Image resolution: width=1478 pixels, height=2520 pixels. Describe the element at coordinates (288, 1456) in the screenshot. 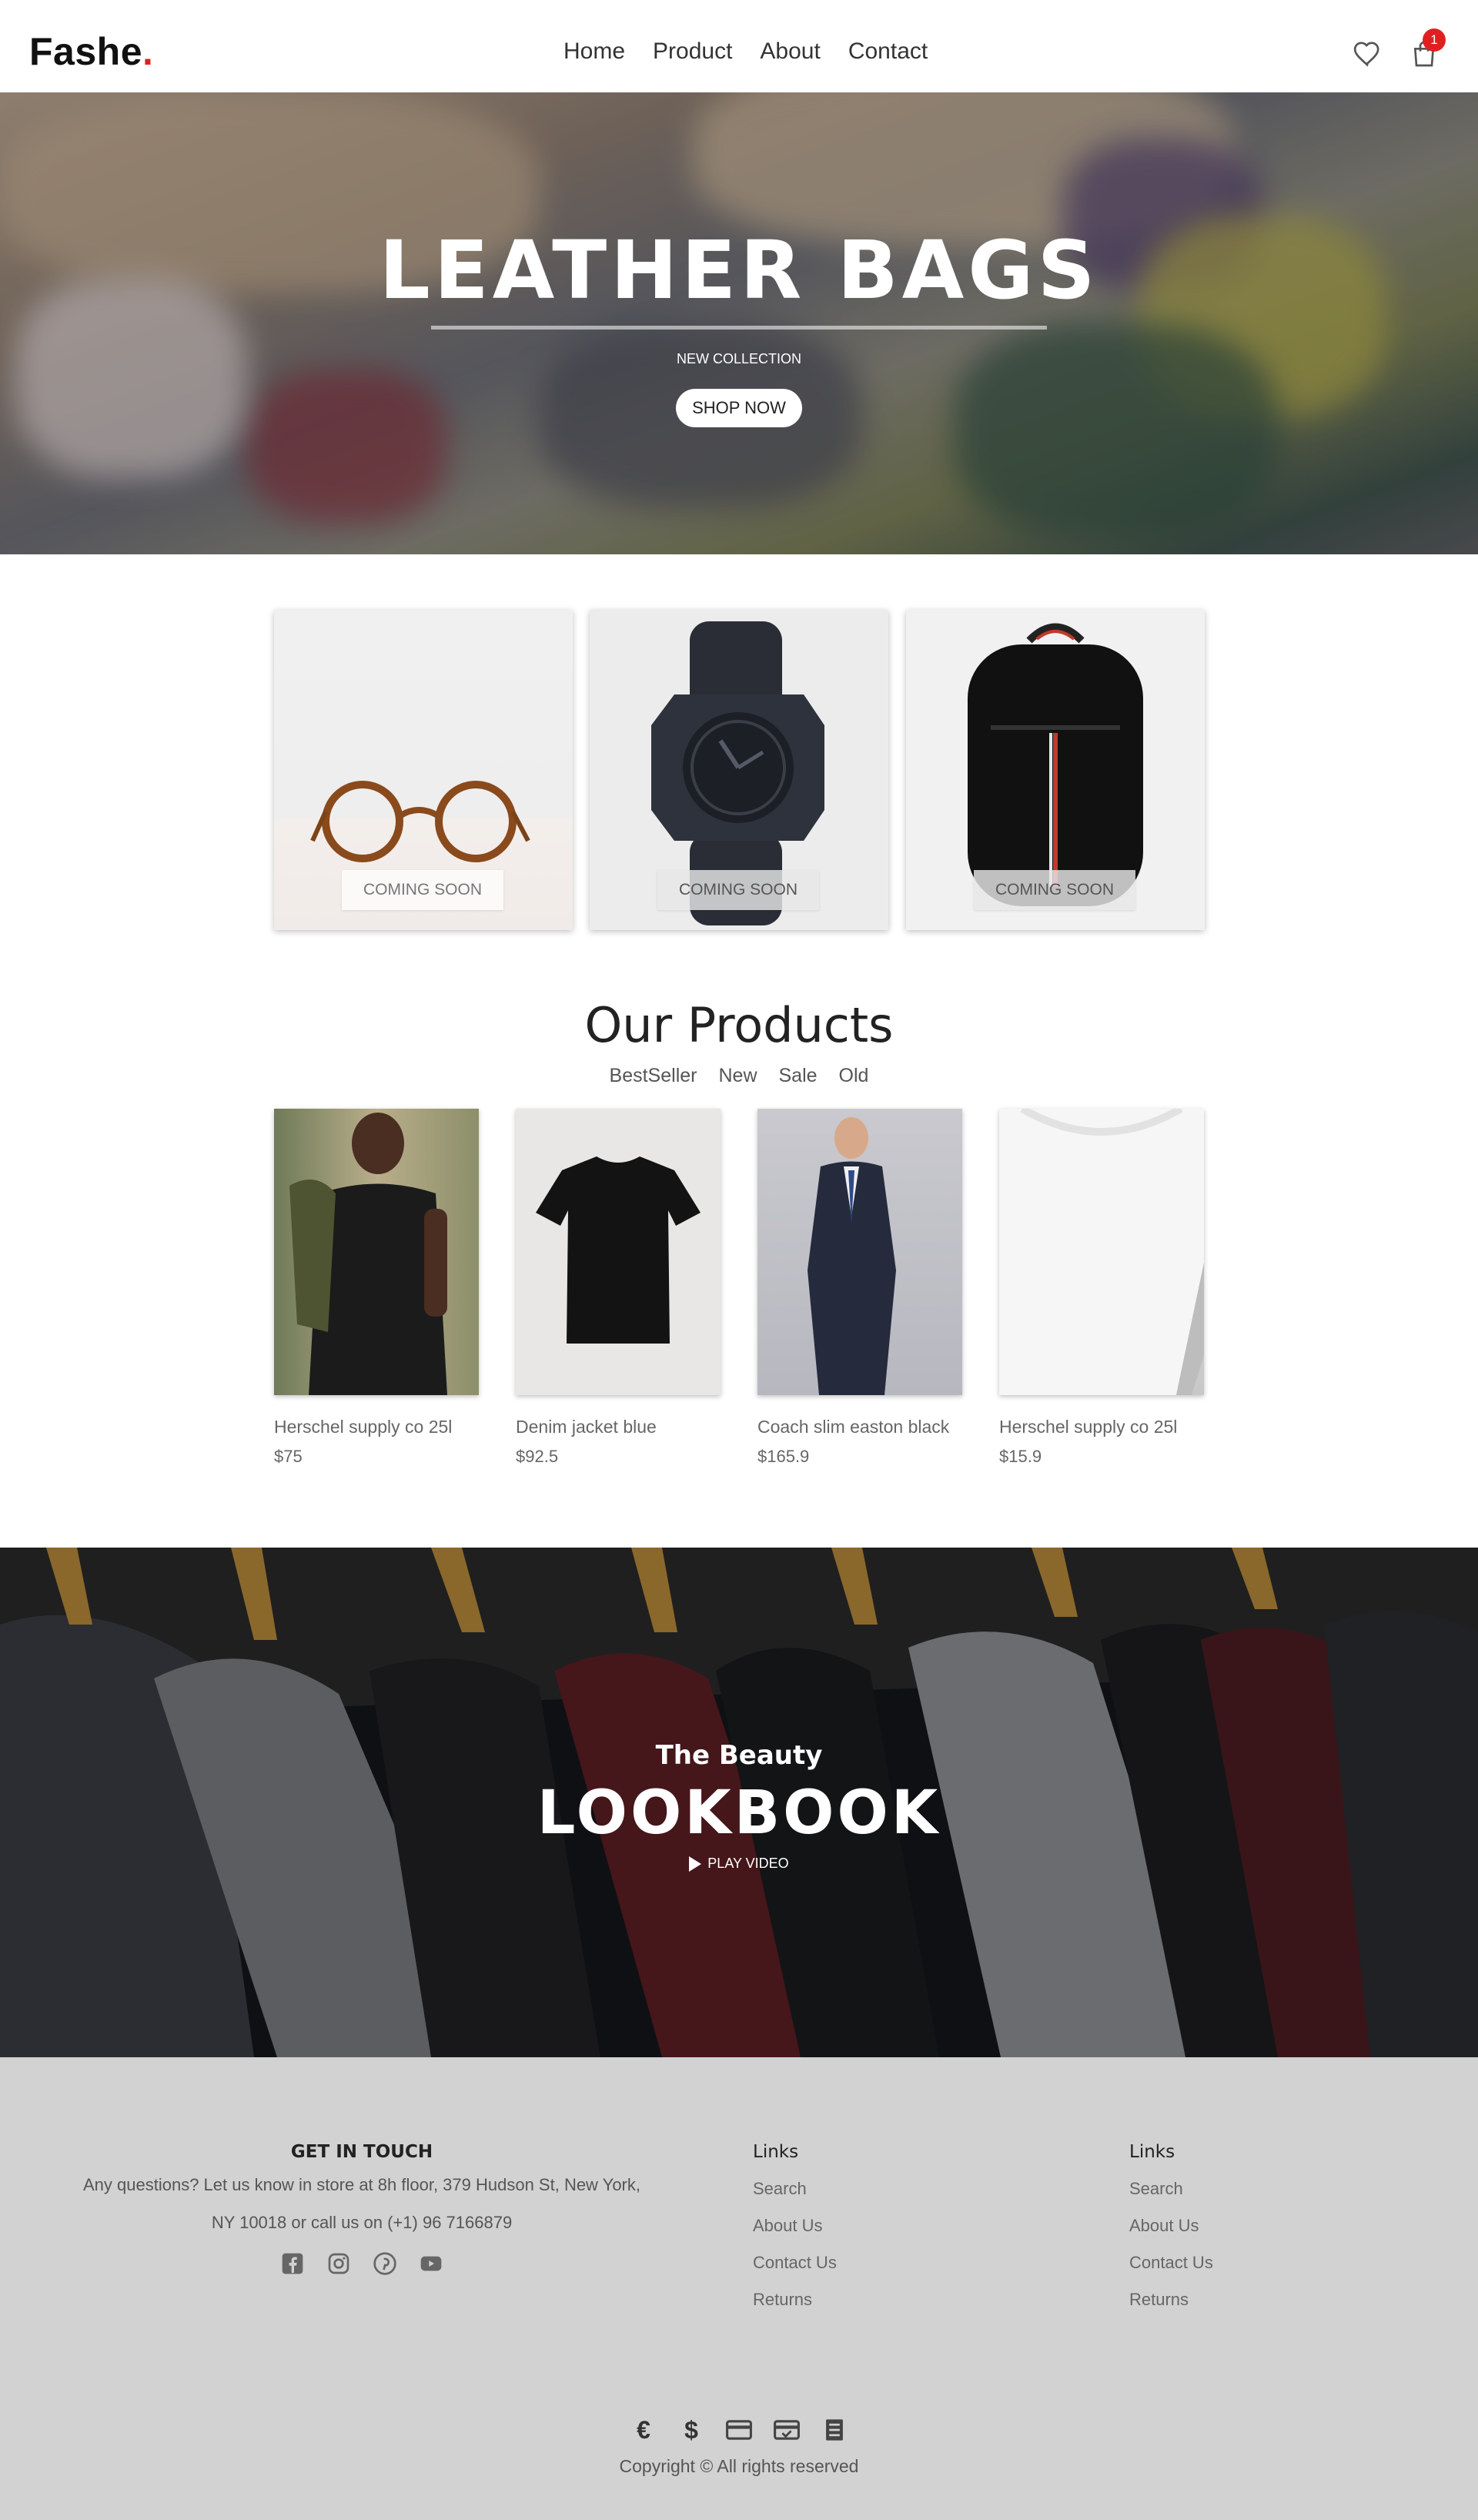

I see `product-price: $75` at that location.